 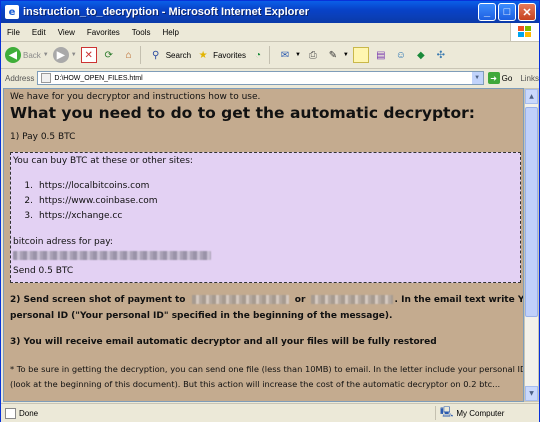 I want to click on print-icon: ⎙, so click(x=312, y=55).